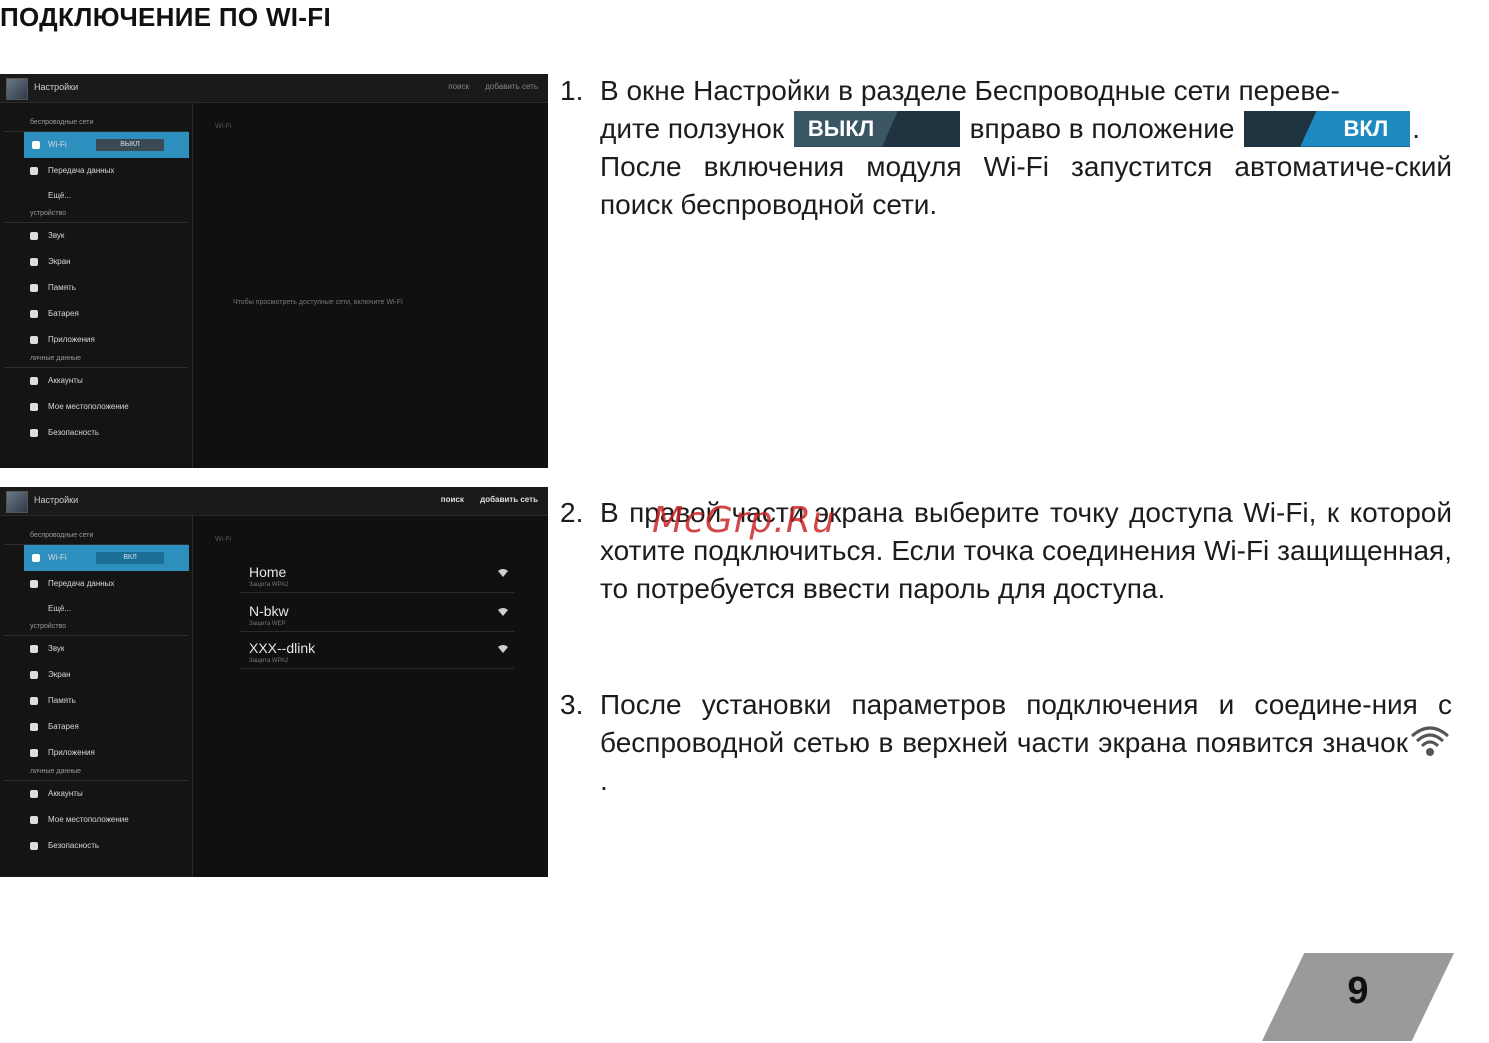  I want to click on sidebar-item-label: Батарея, so click(63, 726).